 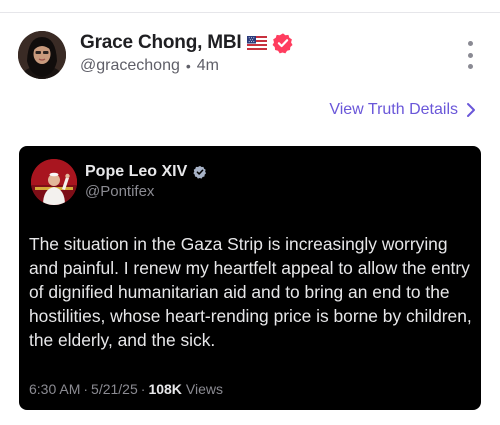 I want to click on post-age: 4m, so click(x=207, y=65).